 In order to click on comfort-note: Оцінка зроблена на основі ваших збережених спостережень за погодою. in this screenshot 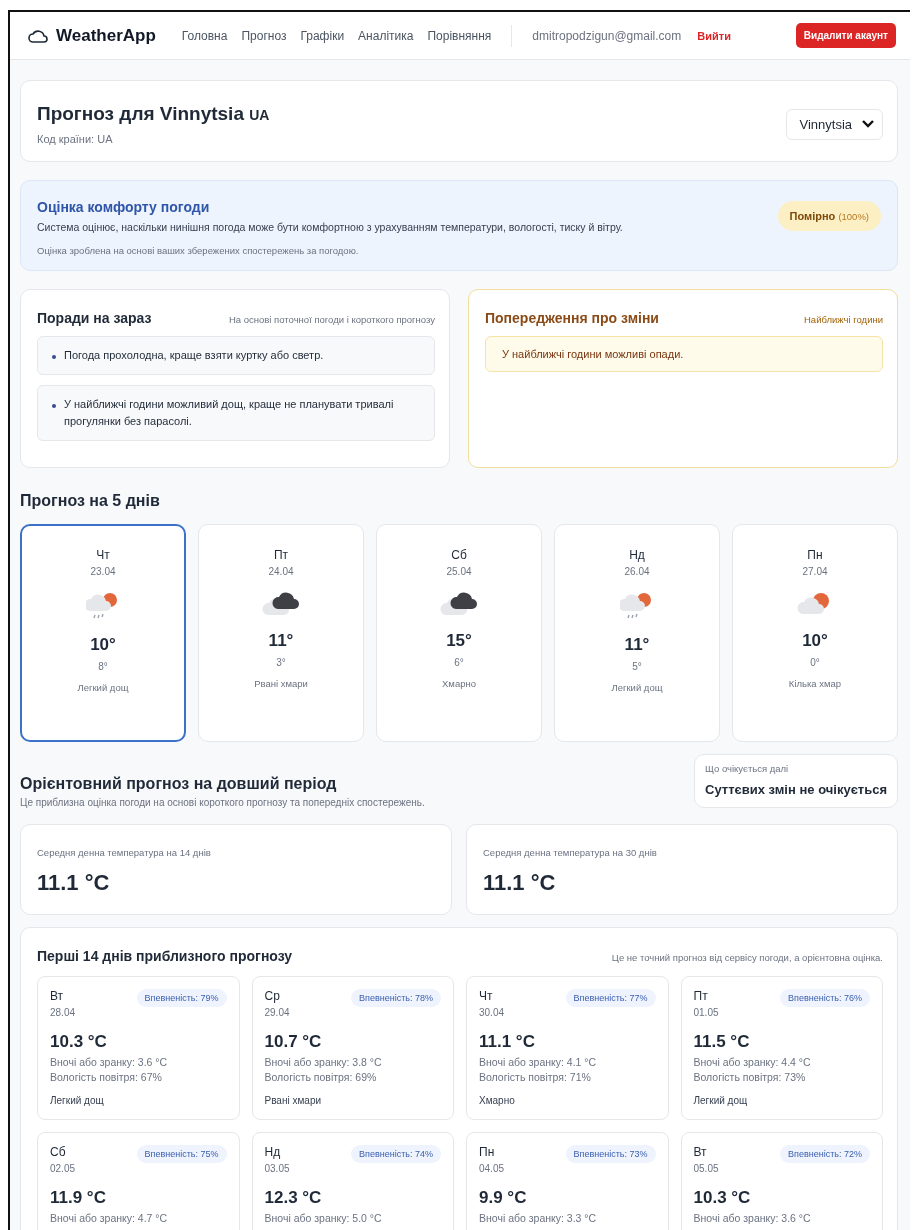, I will do `click(198, 250)`.